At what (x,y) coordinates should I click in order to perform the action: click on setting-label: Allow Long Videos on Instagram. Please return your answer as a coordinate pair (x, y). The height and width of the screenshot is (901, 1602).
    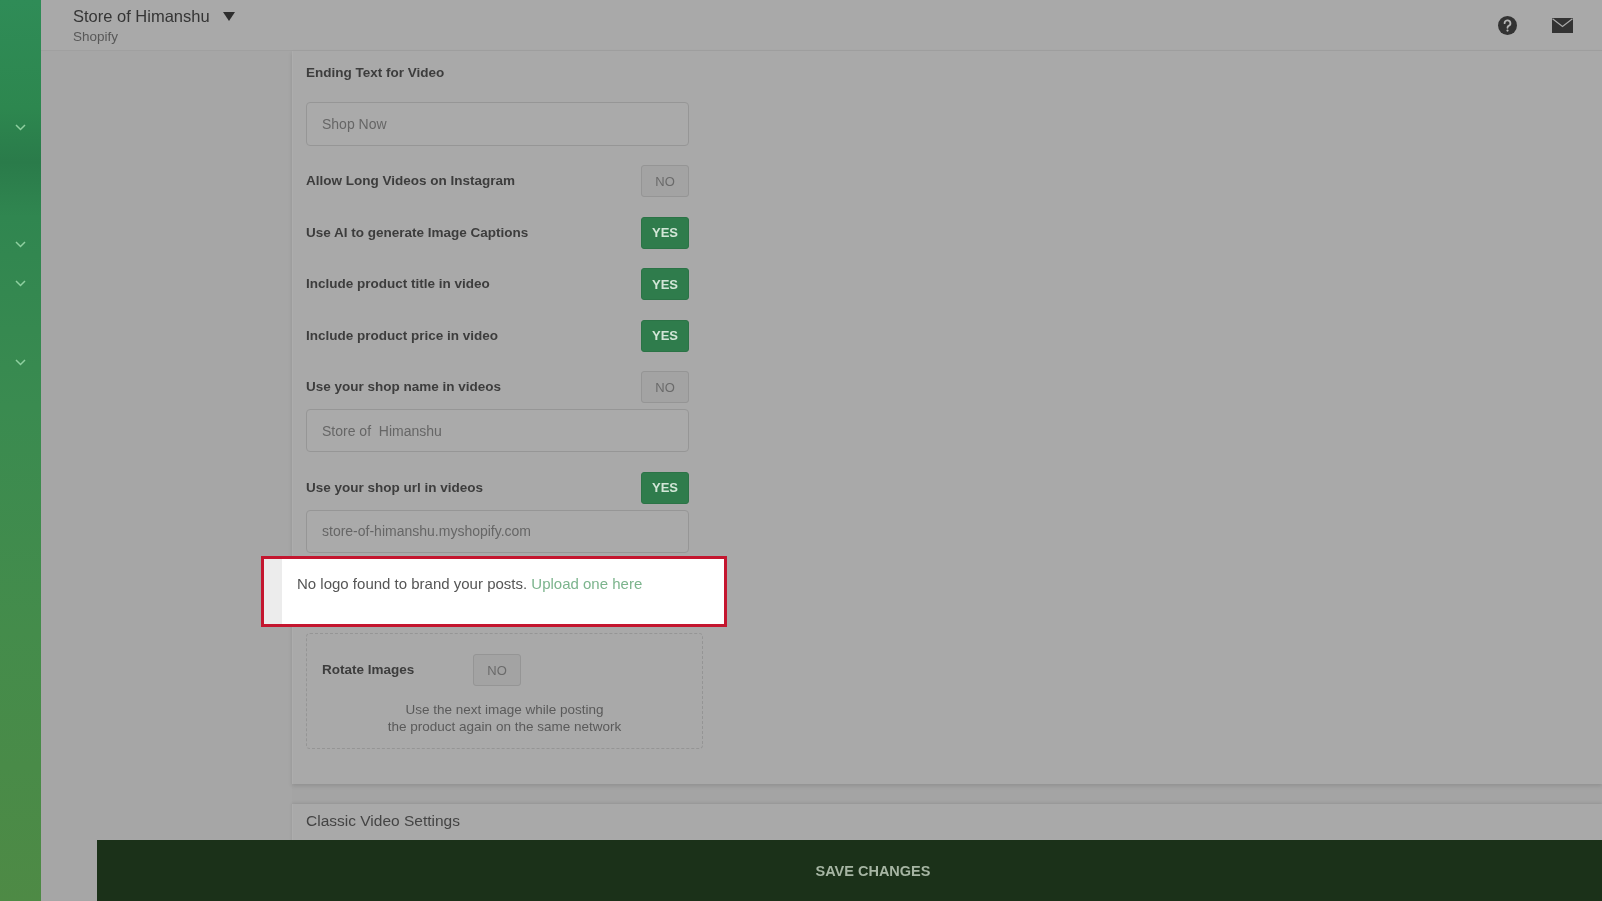
    Looking at the image, I should click on (411, 181).